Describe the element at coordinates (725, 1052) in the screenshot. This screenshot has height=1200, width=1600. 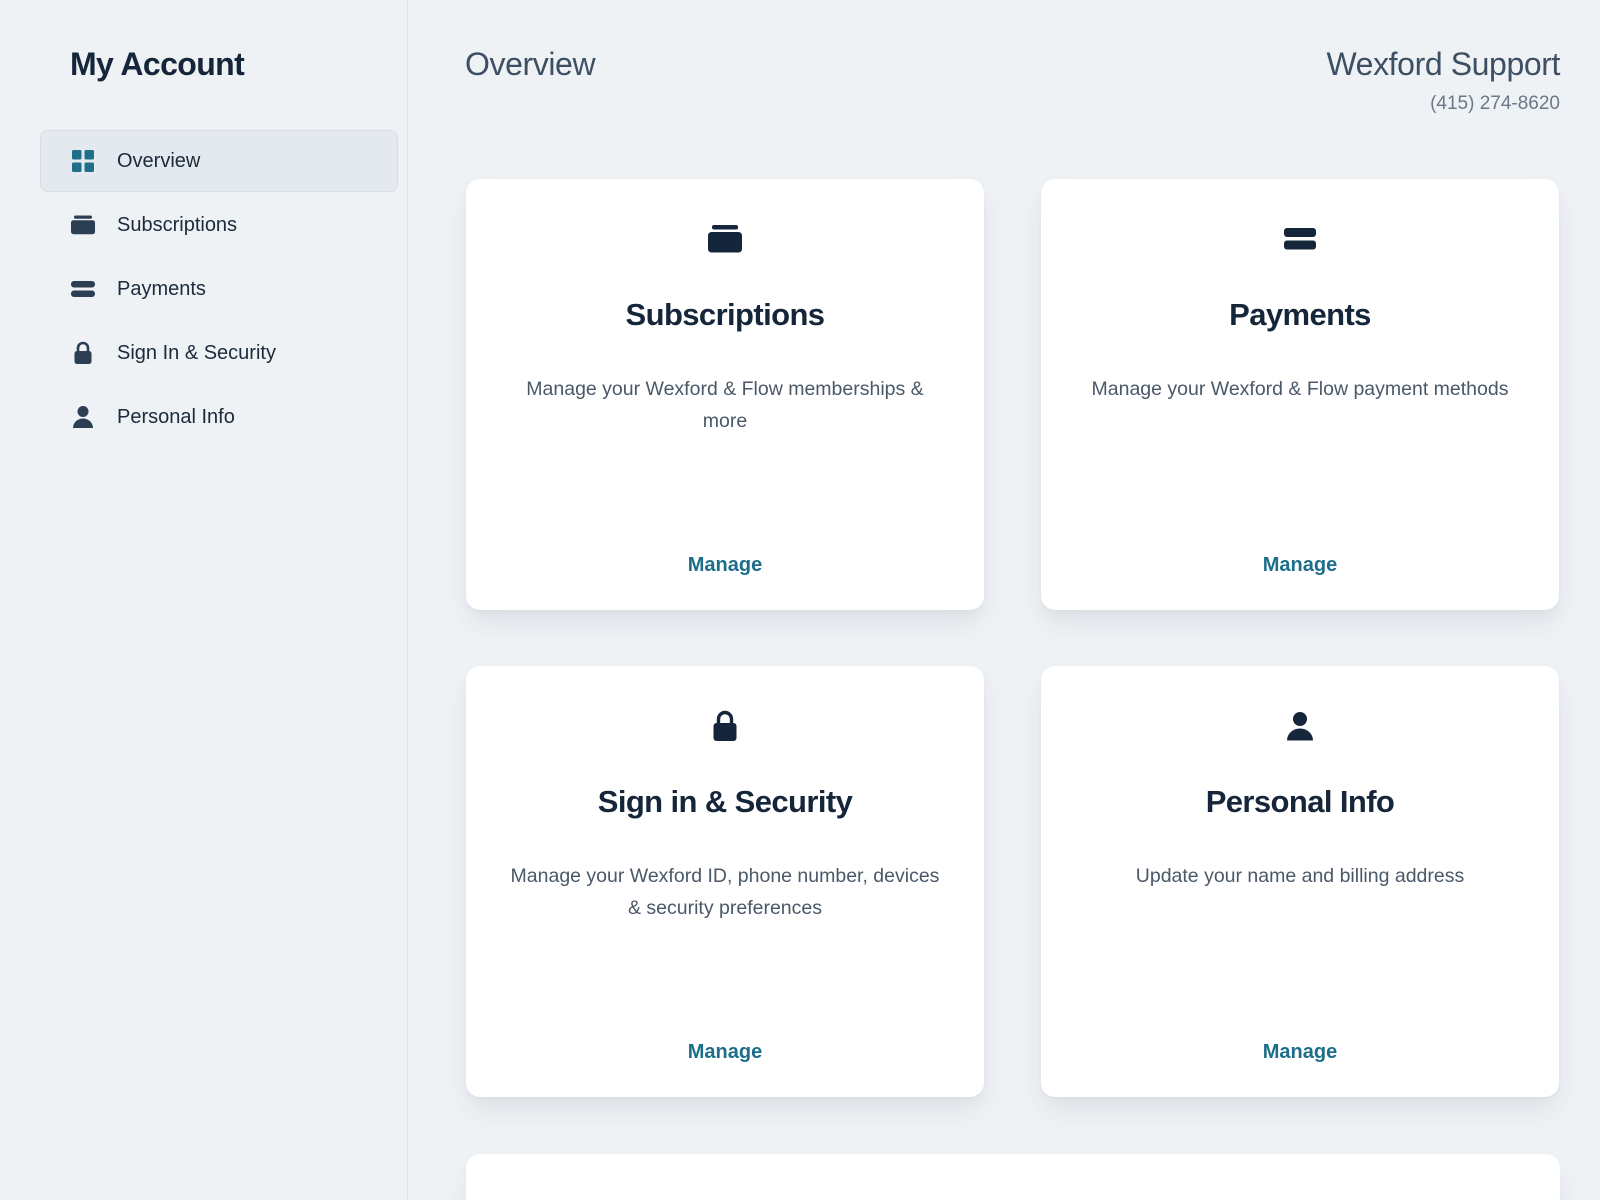
I see `manage-security-link: Manage` at that location.